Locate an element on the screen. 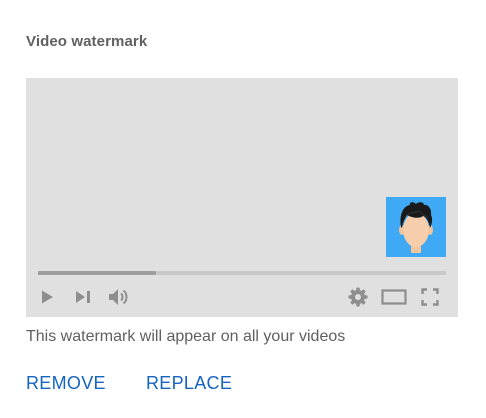 The image size is (486, 418). progress-bar is located at coordinates (242, 273).